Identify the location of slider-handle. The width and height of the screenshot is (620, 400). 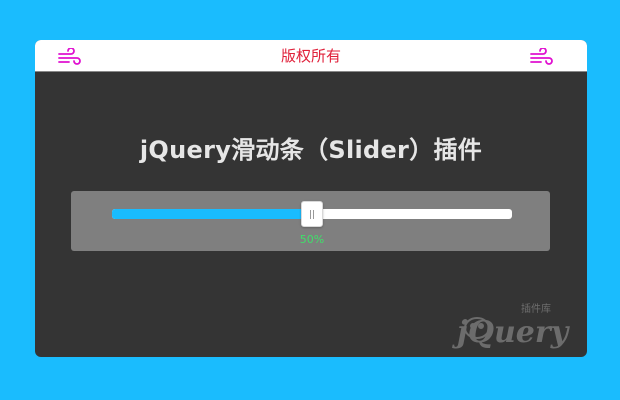
(312, 214).